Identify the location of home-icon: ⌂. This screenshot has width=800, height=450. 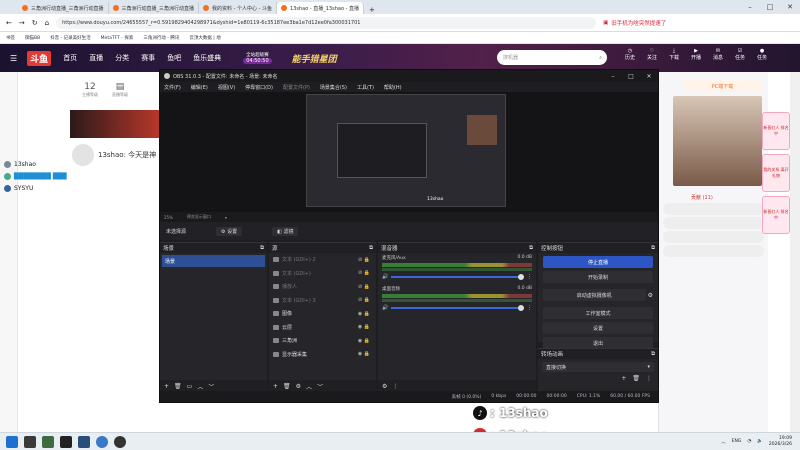
(47, 23).